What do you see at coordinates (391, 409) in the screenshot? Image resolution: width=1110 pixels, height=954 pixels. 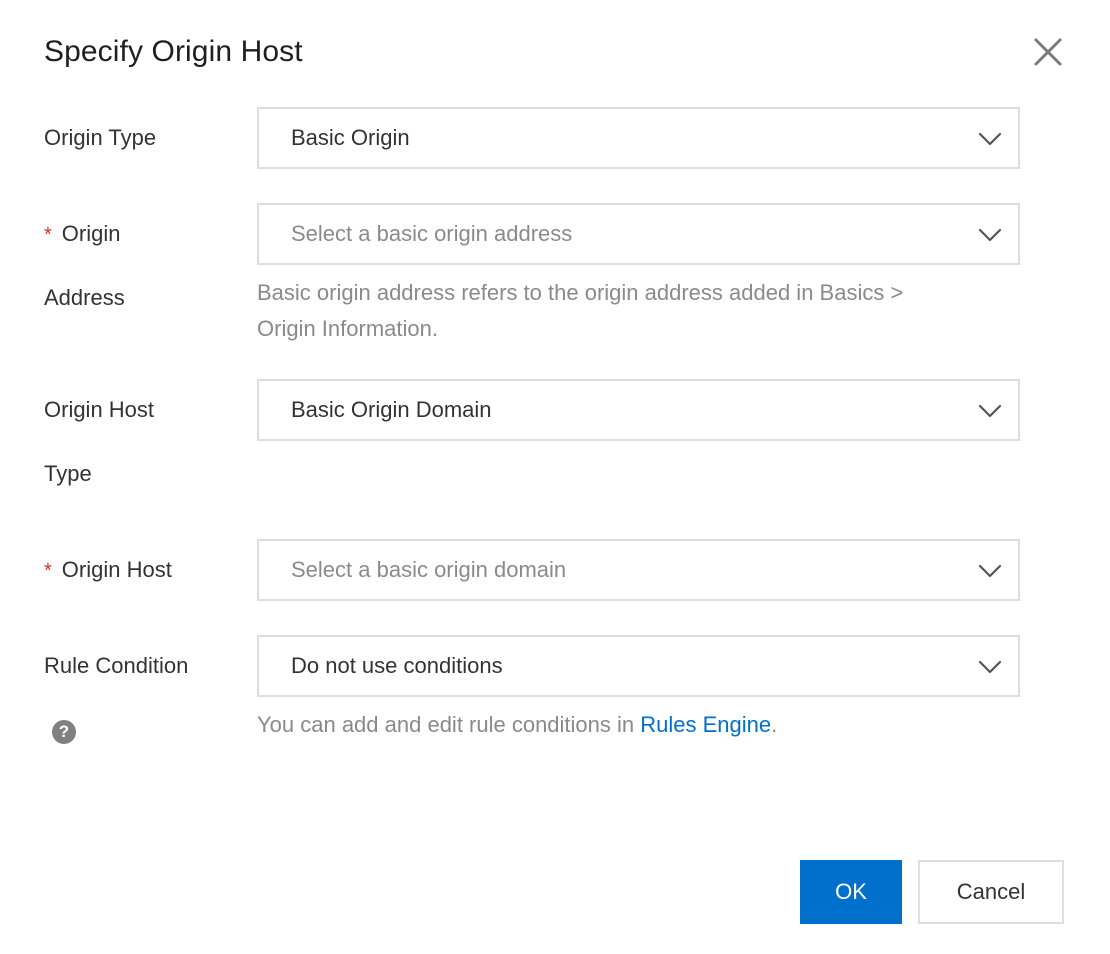 I see `origin-host-type-value: Basic Origin Domain` at bounding box center [391, 409].